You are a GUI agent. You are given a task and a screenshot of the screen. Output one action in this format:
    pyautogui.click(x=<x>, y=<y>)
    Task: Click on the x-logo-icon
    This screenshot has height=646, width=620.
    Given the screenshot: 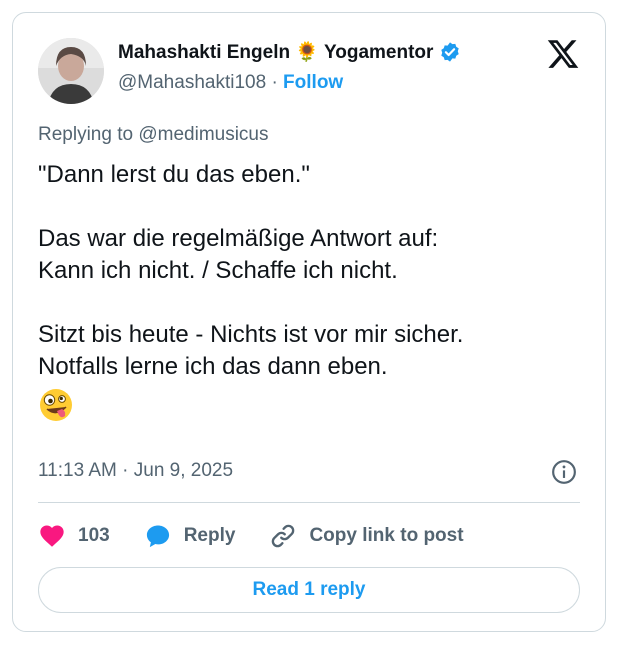 What is the action you would take?
    pyautogui.click(x=563, y=54)
    